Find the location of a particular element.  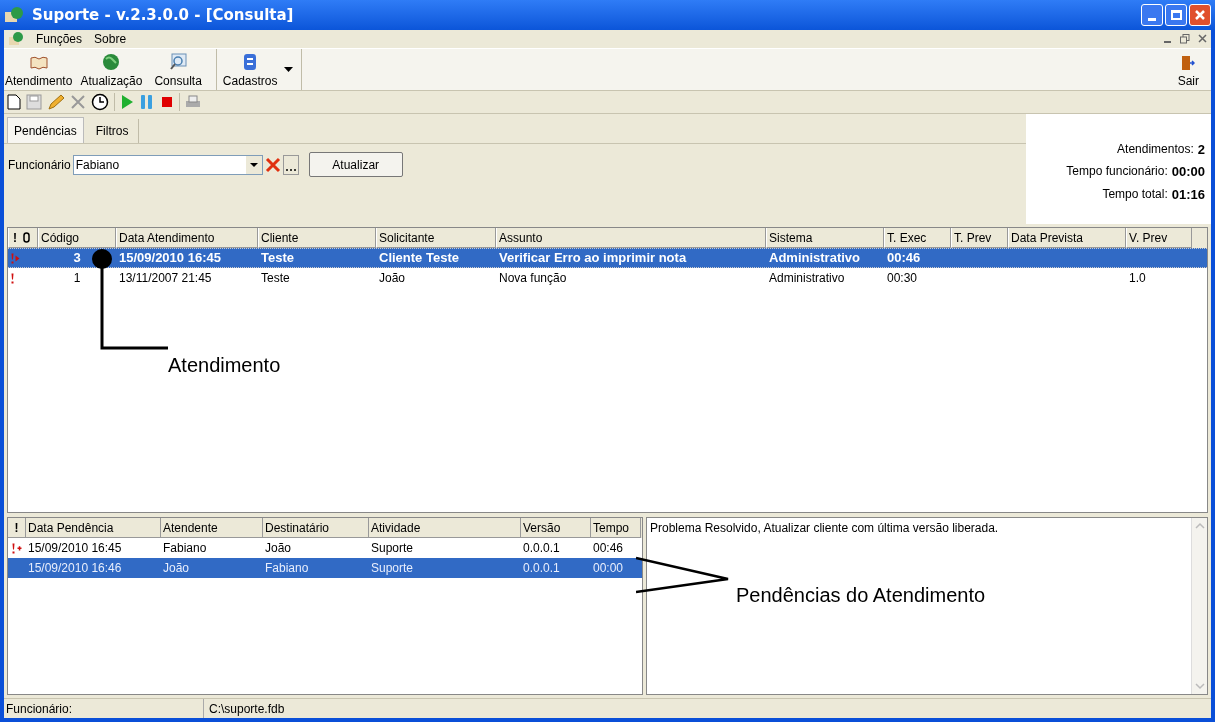

magnifier-icon is located at coordinates (178, 62).